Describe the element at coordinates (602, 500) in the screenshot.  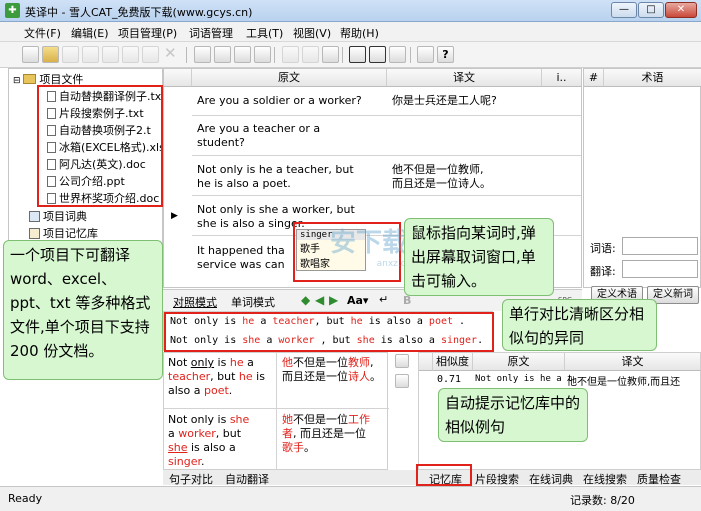
I see `record-count: 记录数: 8/20` at that location.